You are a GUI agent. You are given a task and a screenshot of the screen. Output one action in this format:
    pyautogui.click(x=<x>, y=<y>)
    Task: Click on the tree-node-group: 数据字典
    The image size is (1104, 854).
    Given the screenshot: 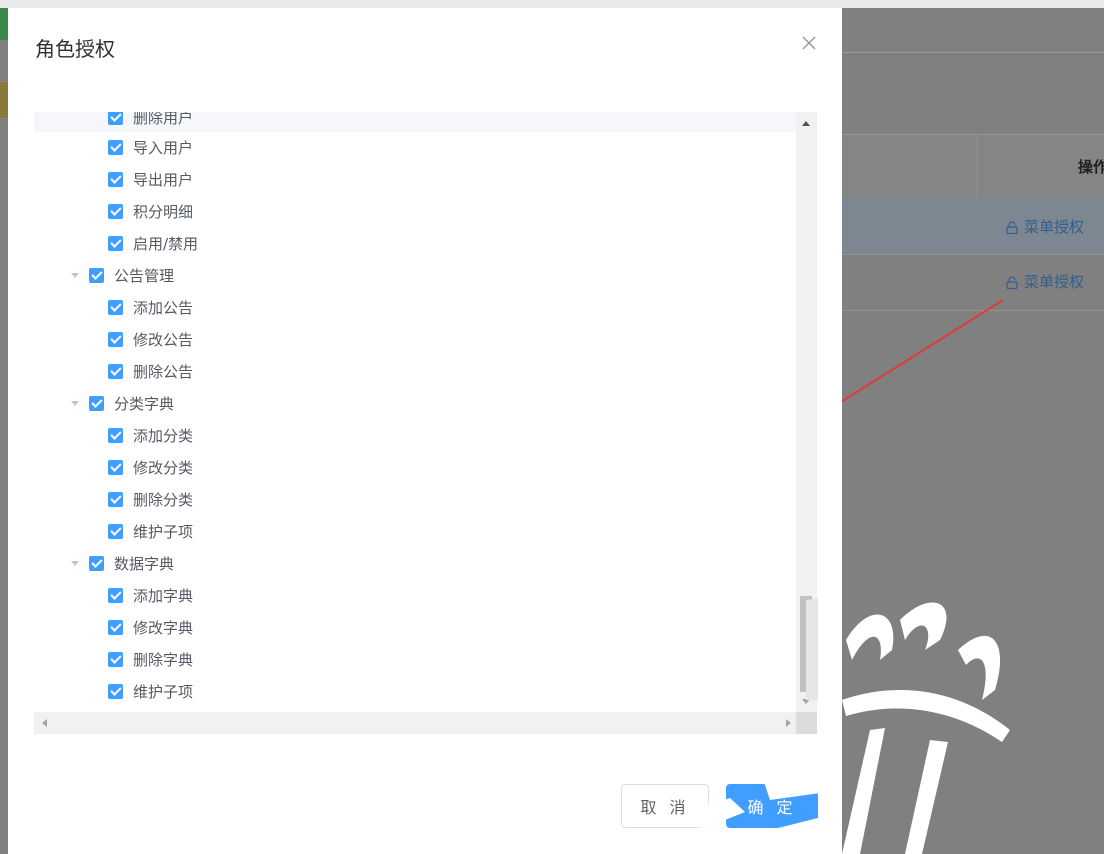 What is the action you would take?
    pyautogui.click(x=104, y=563)
    